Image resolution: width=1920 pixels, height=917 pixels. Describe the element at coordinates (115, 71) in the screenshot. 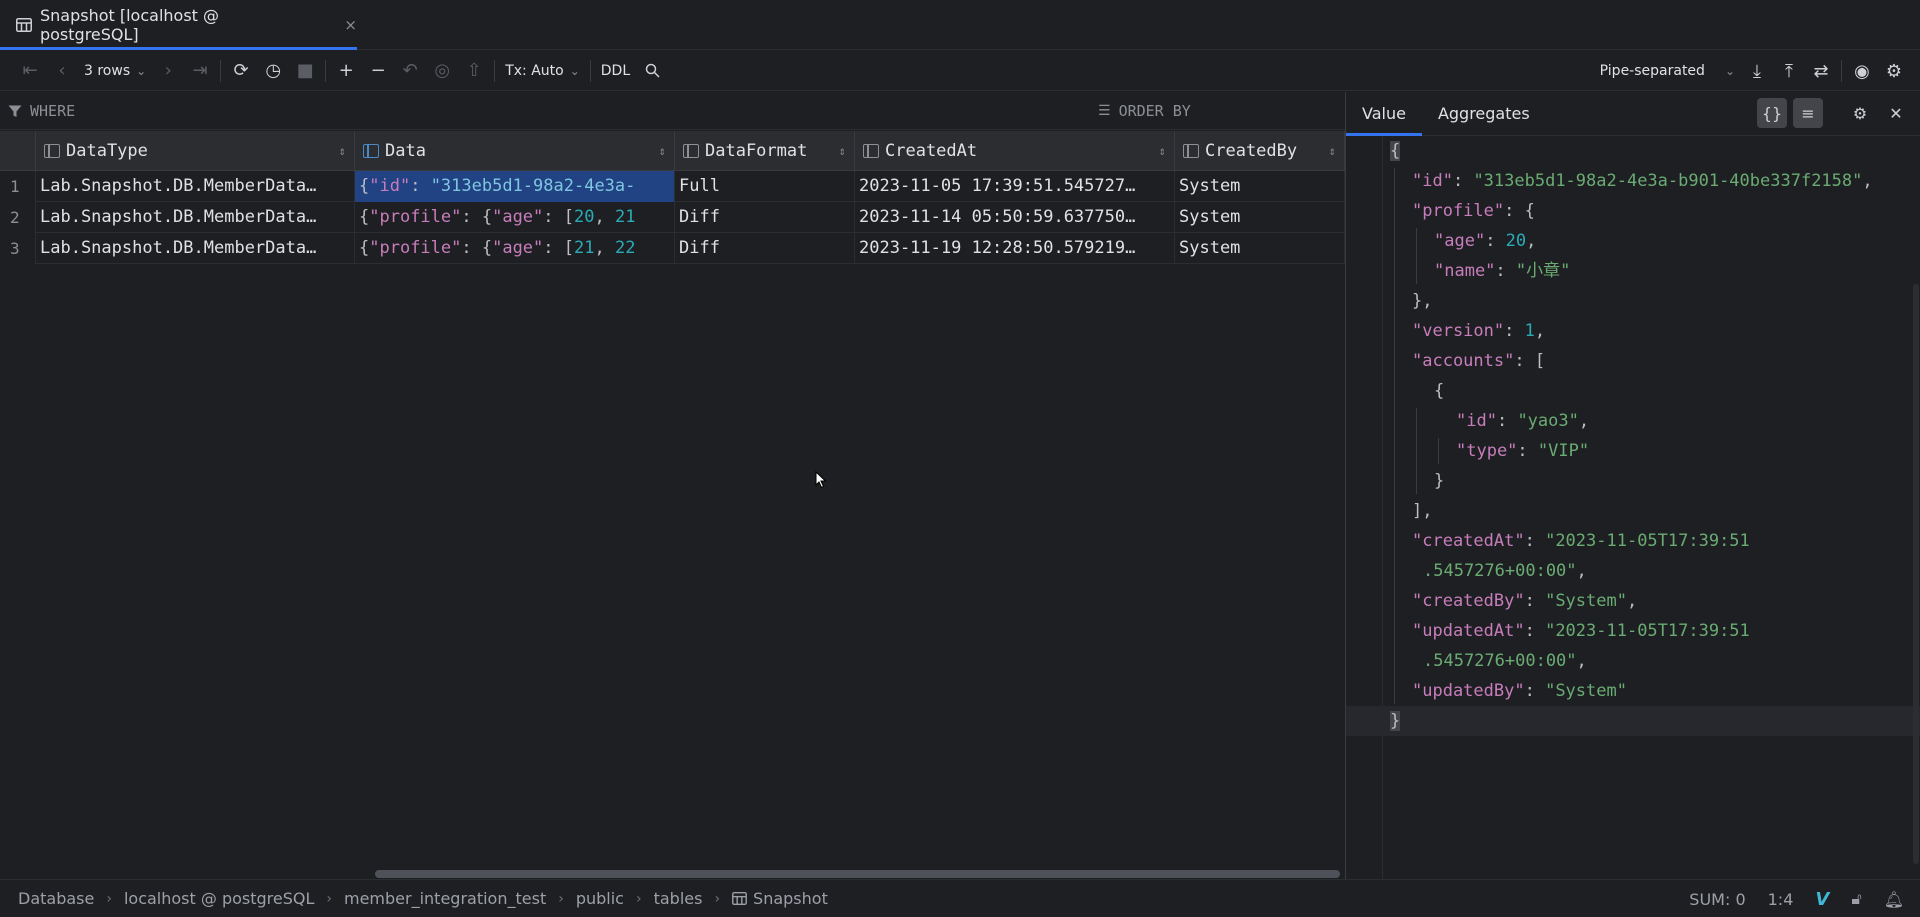

I see `rows-selector: 3 rows ⌄` at that location.